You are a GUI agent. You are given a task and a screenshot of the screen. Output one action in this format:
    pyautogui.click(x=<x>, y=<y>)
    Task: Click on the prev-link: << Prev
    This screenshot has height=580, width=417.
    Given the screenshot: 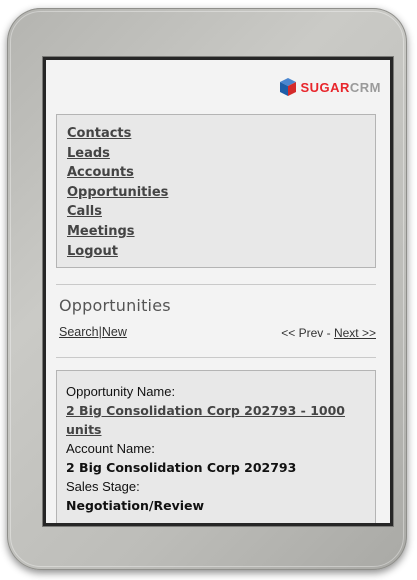 What is the action you would take?
    pyautogui.click(x=302, y=333)
    